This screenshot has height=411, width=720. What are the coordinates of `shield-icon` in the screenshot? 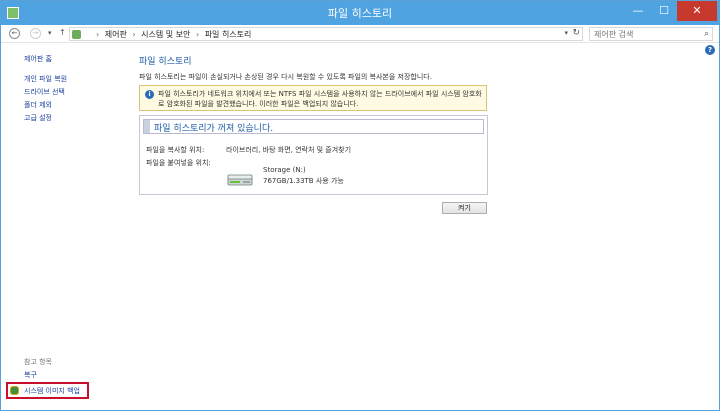 It's located at (14, 390).